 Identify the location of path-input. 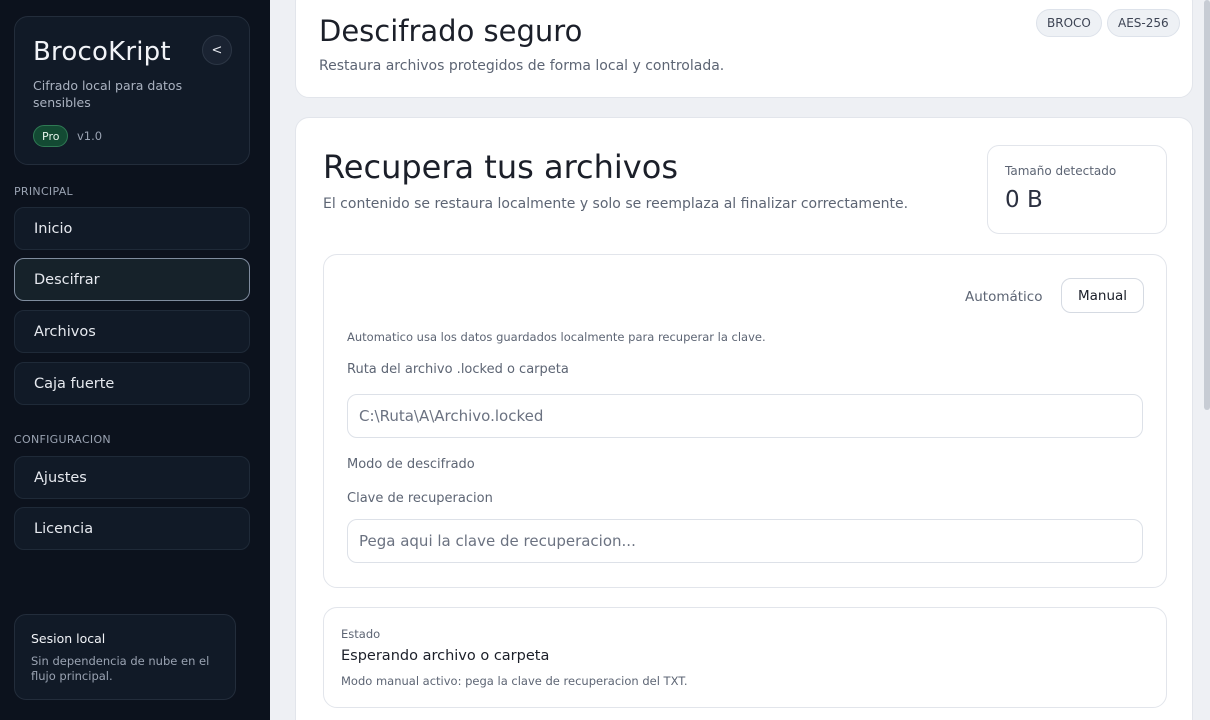
(745, 416).